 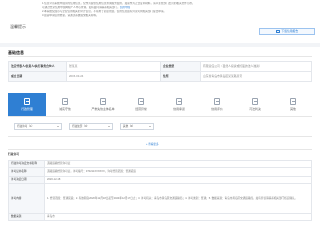 What do you see at coordinates (26, 180) in the screenshot?
I see `record-key: 许可决定日期` at bounding box center [26, 180].